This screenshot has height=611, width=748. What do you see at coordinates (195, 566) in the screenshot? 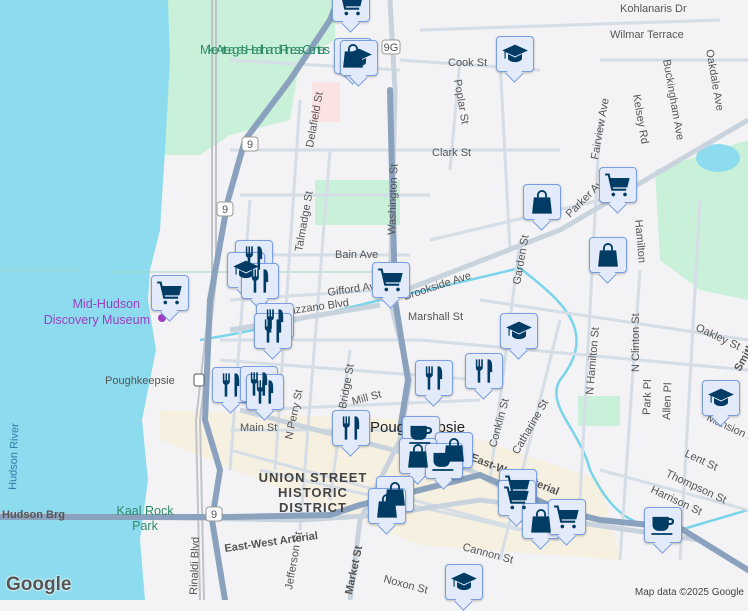
I see `svg-text: Rinaldi Blvd` at bounding box center [195, 566].